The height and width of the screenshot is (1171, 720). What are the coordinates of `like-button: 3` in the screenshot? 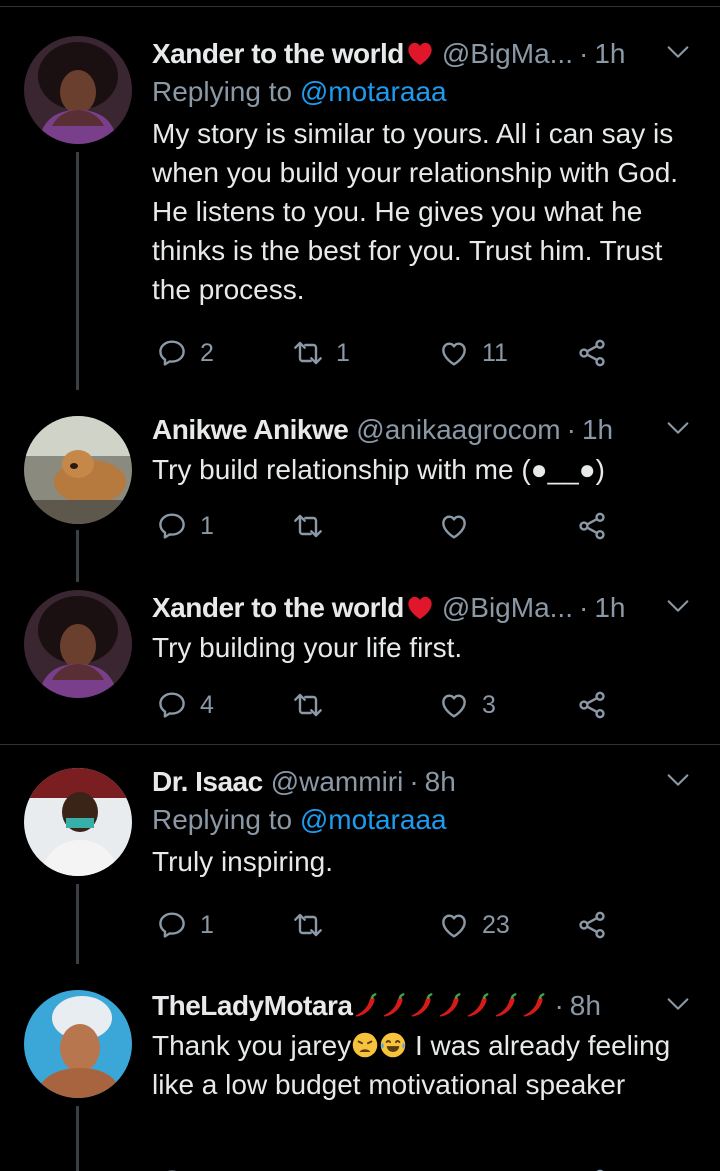 It's located at (467, 705).